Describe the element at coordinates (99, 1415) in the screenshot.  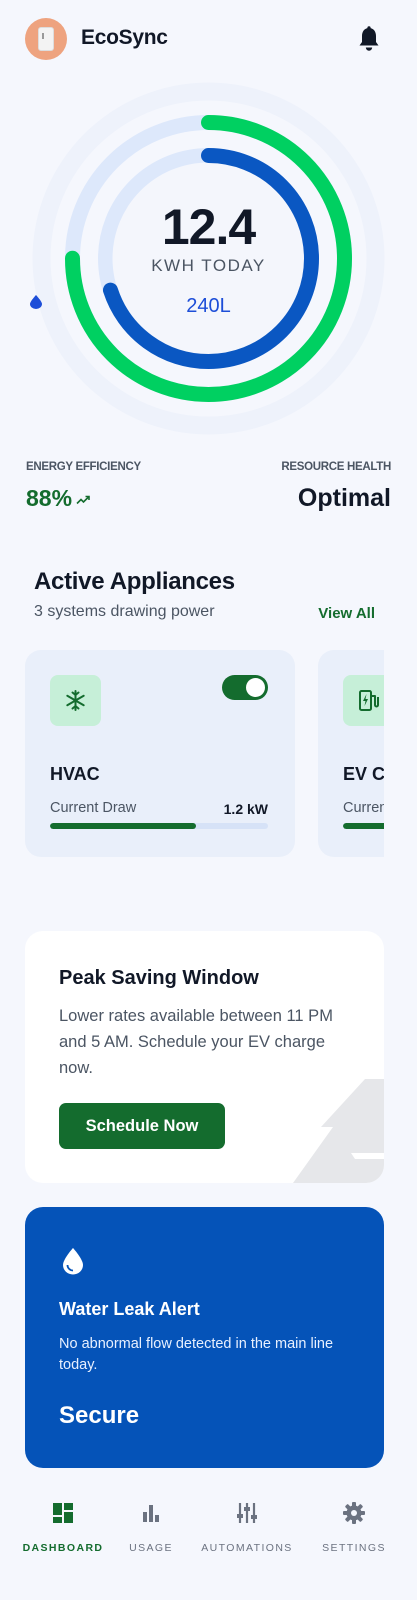
I see `leak-status: Secure` at that location.